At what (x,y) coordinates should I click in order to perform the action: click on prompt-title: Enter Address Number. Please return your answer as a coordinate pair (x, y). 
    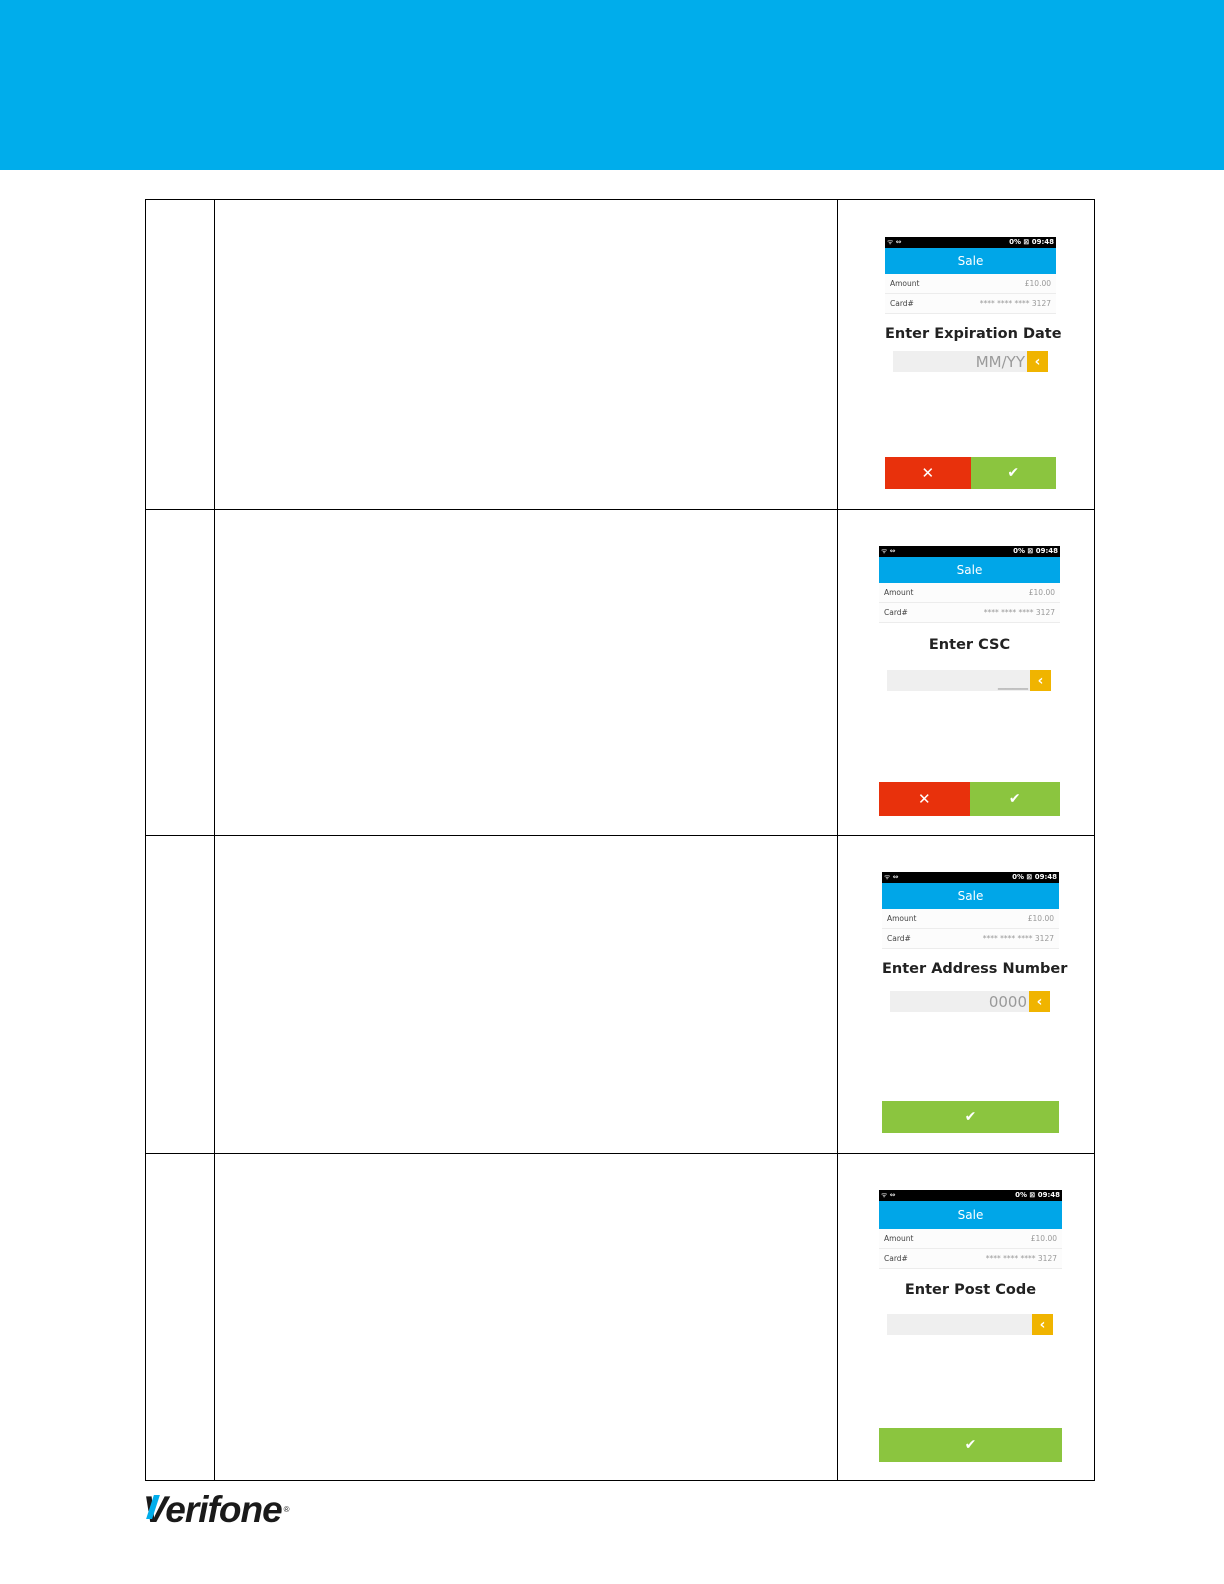
    Looking at the image, I should click on (975, 969).